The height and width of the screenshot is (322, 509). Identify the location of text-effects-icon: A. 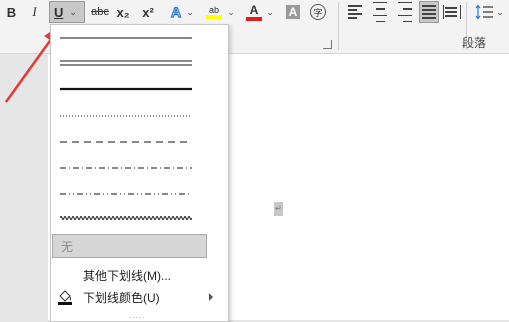
(175, 12).